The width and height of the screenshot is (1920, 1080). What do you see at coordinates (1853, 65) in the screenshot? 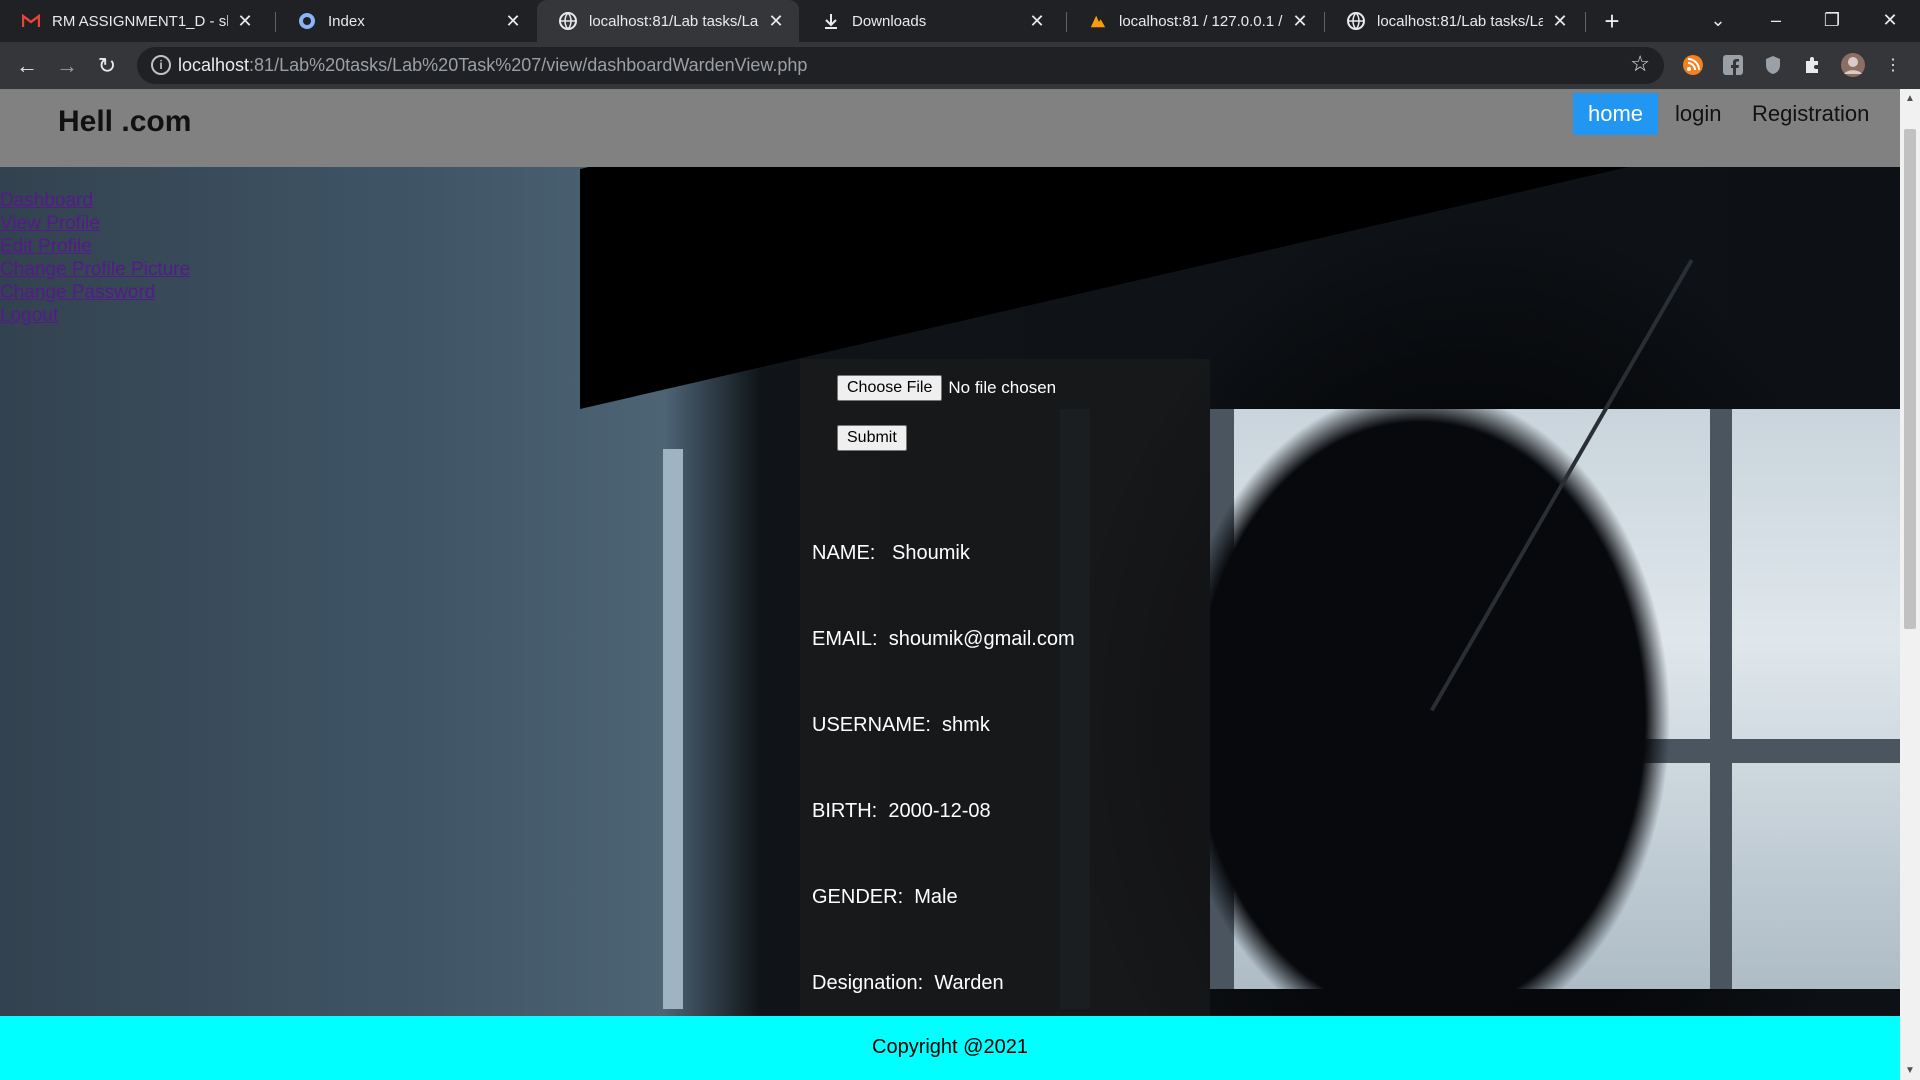
I see `profile-avatar-icon` at bounding box center [1853, 65].